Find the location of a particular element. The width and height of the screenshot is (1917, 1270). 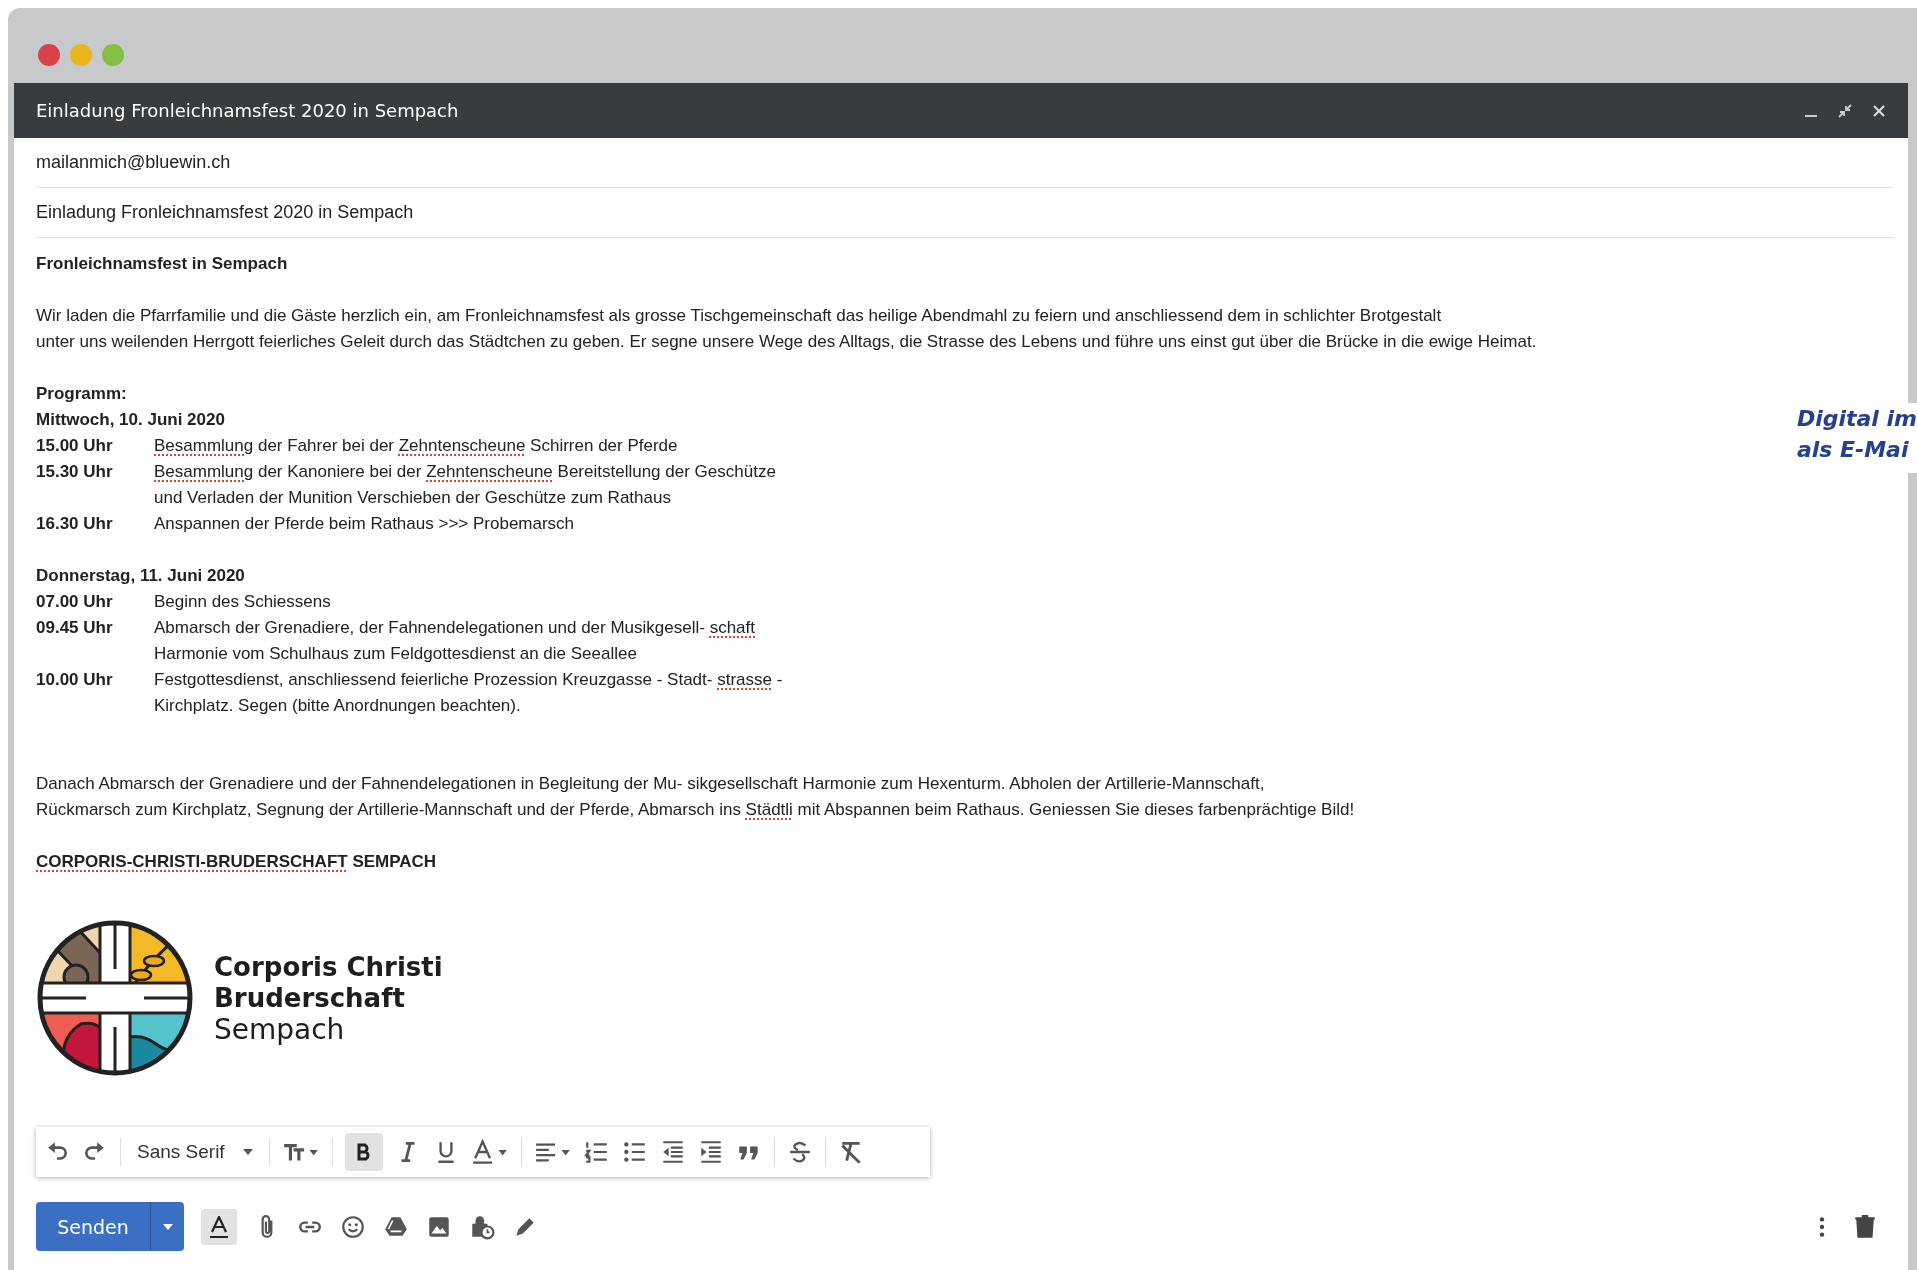

close-light-icon is located at coordinates (49, 55).